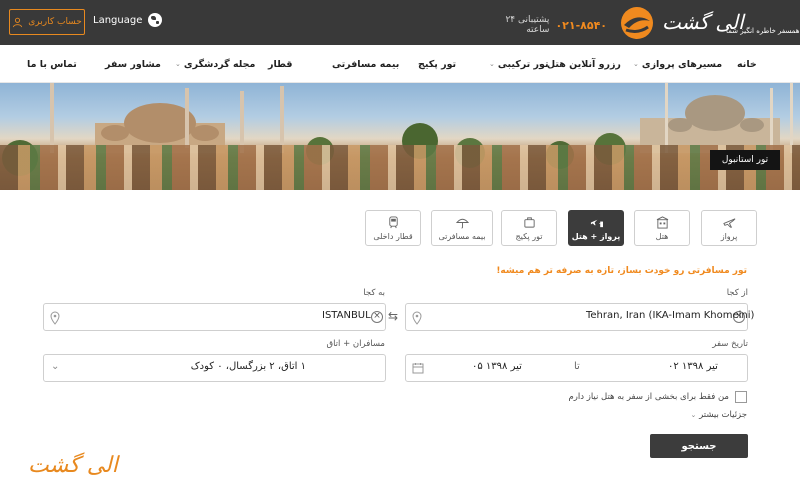  I want to click on tab-hotel: هتل, so click(662, 228).